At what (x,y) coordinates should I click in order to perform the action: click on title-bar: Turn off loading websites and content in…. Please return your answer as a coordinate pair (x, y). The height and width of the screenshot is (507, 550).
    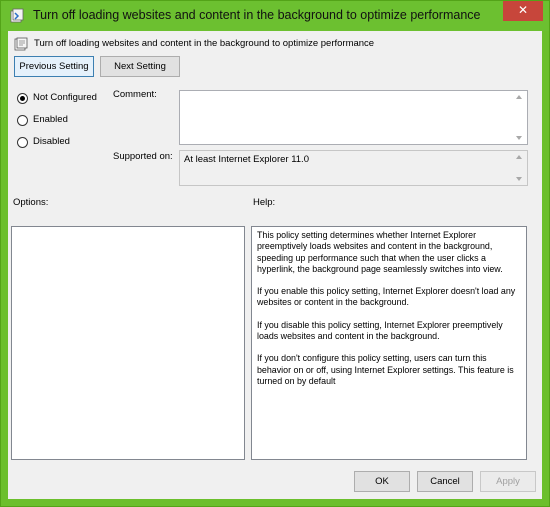
    Looking at the image, I should click on (275, 16).